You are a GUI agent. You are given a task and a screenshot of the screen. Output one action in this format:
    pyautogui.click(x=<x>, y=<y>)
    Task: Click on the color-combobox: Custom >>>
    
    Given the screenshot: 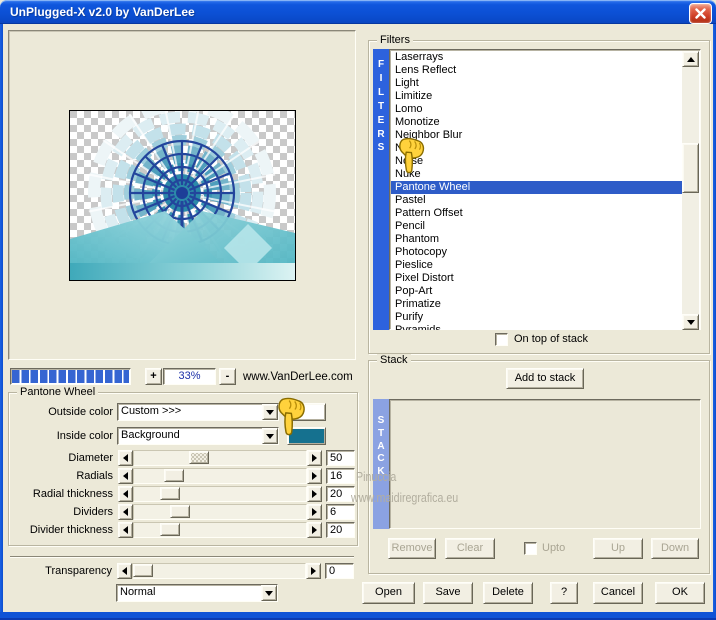 What is the action you would take?
    pyautogui.click(x=198, y=412)
    